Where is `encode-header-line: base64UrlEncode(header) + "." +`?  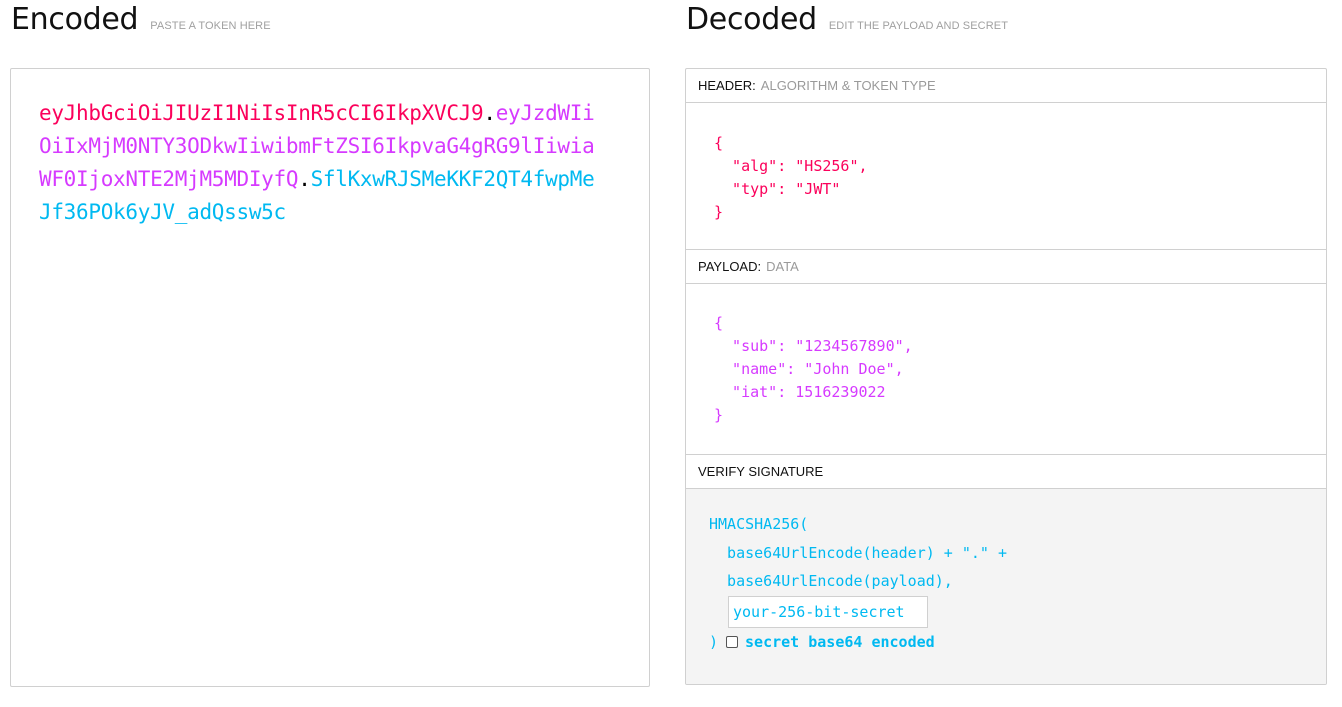
encode-header-line: base64UrlEncode(header) + "." + is located at coordinates (858, 553).